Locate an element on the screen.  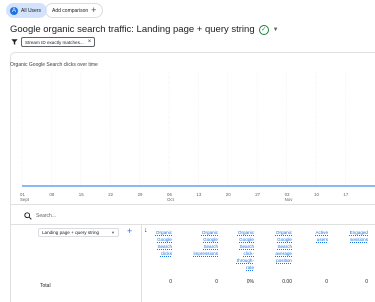
x-tick-label: 17 is located at coordinates (346, 194).